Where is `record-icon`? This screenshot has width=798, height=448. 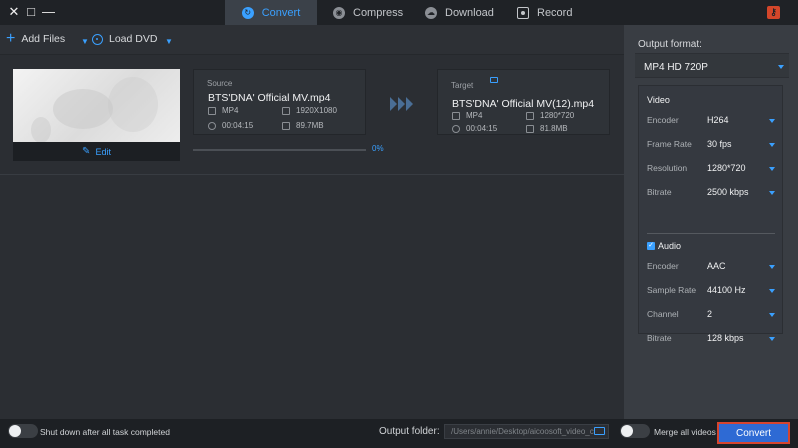
record-icon is located at coordinates (523, 12).